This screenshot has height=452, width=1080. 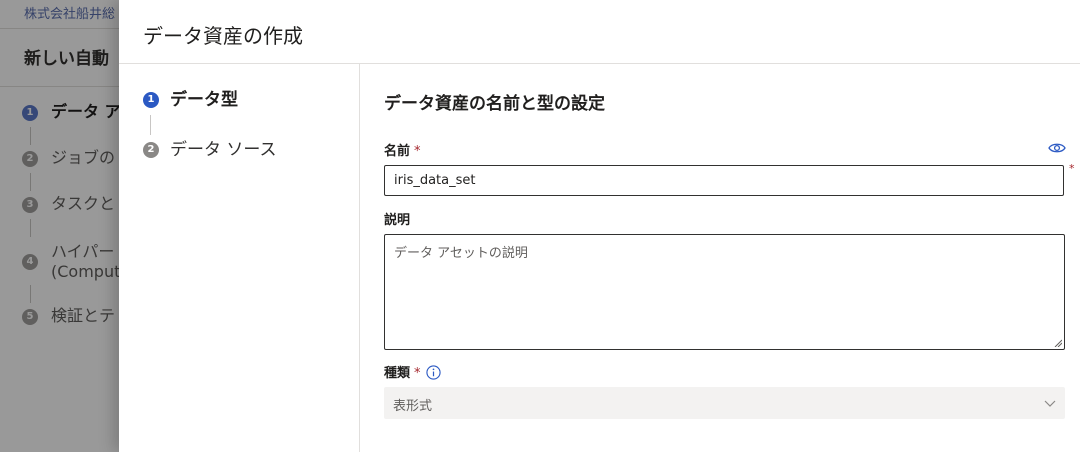 I want to click on resize-grip-icon, so click(x=1058, y=343).